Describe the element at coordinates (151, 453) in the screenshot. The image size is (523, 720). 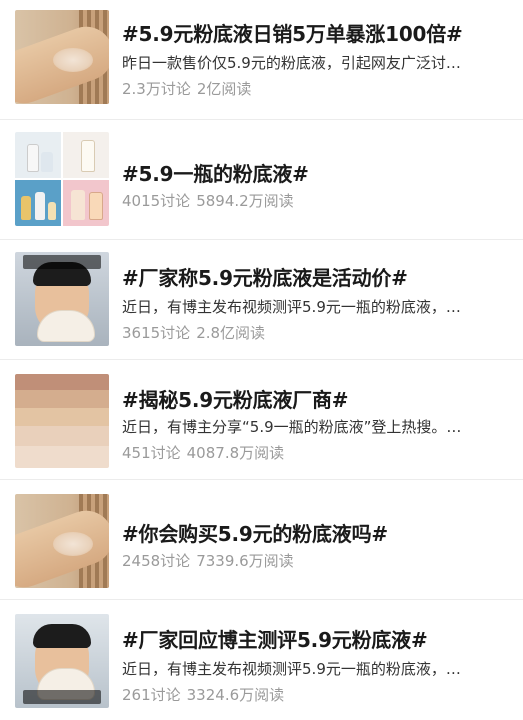
I see `discussion-count: 451讨论` at that location.